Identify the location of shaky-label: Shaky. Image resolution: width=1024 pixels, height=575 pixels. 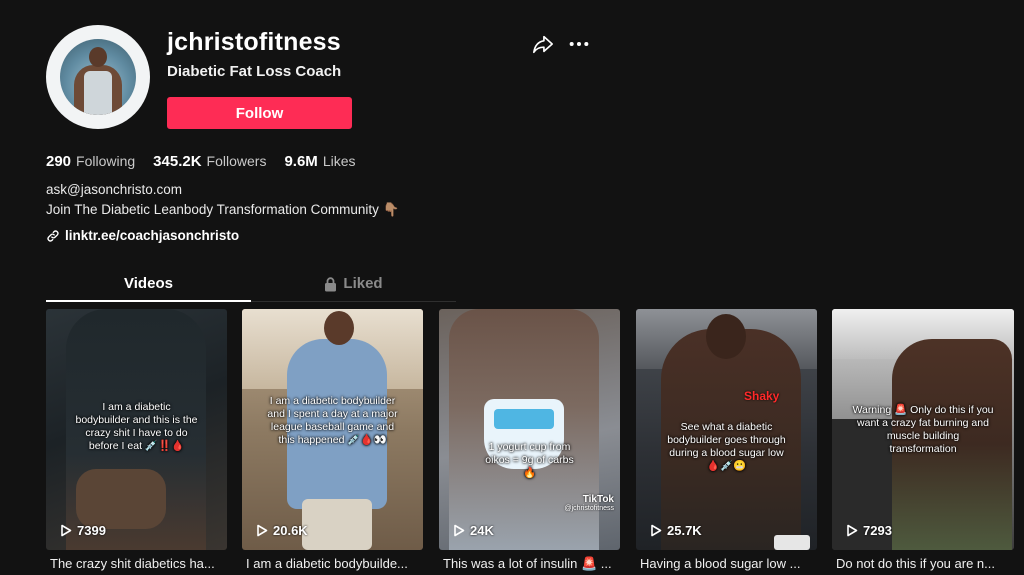
(762, 396).